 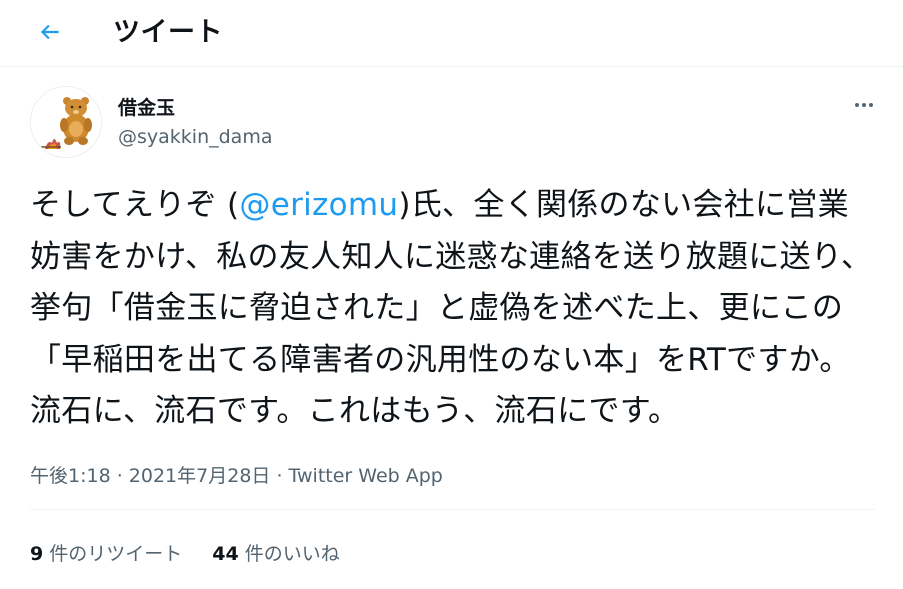 What do you see at coordinates (452, 509) in the screenshot?
I see `divider` at bounding box center [452, 509].